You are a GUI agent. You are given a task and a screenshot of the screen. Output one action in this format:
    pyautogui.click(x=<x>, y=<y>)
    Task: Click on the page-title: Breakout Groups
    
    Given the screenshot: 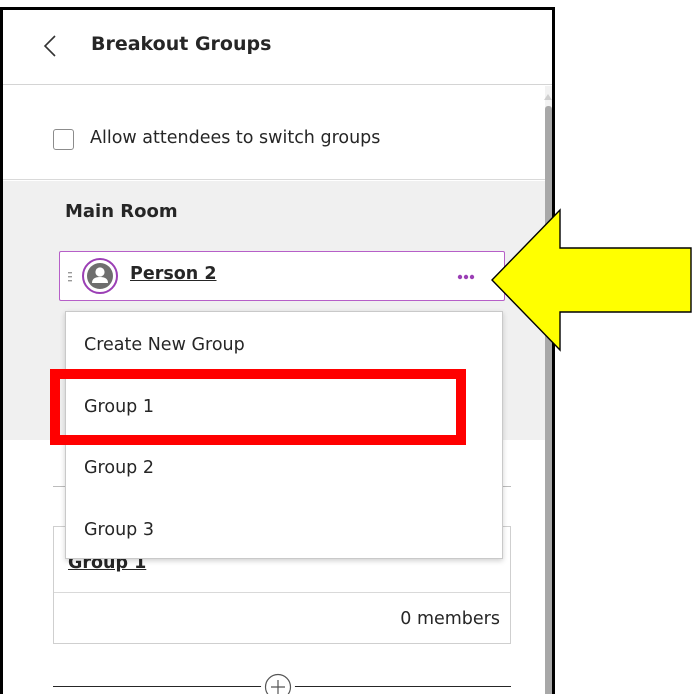 What is the action you would take?
    pyautogui.click(x=181, y=44)
    